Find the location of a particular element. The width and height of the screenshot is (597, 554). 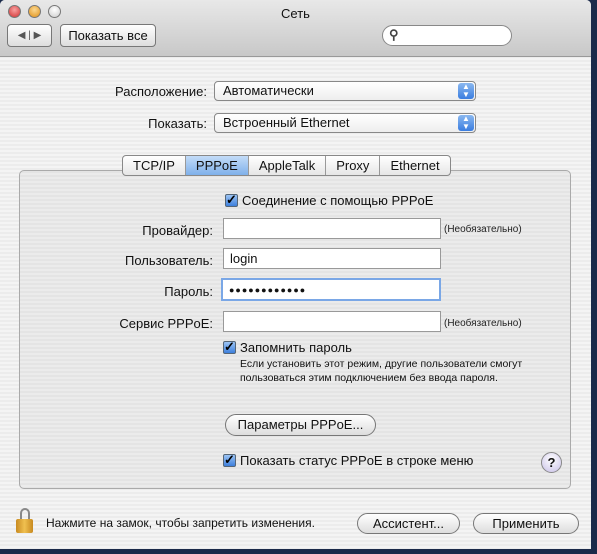

tab-proxy: Proxy is located at coordinates (353, 165).